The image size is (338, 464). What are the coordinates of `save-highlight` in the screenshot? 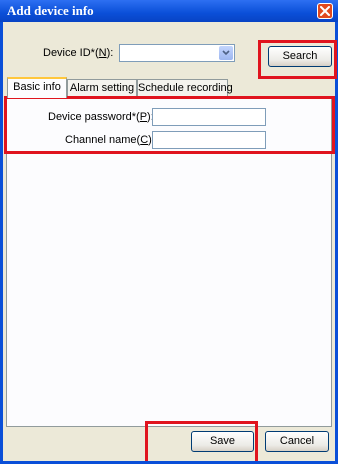 It's located at (201, 441).